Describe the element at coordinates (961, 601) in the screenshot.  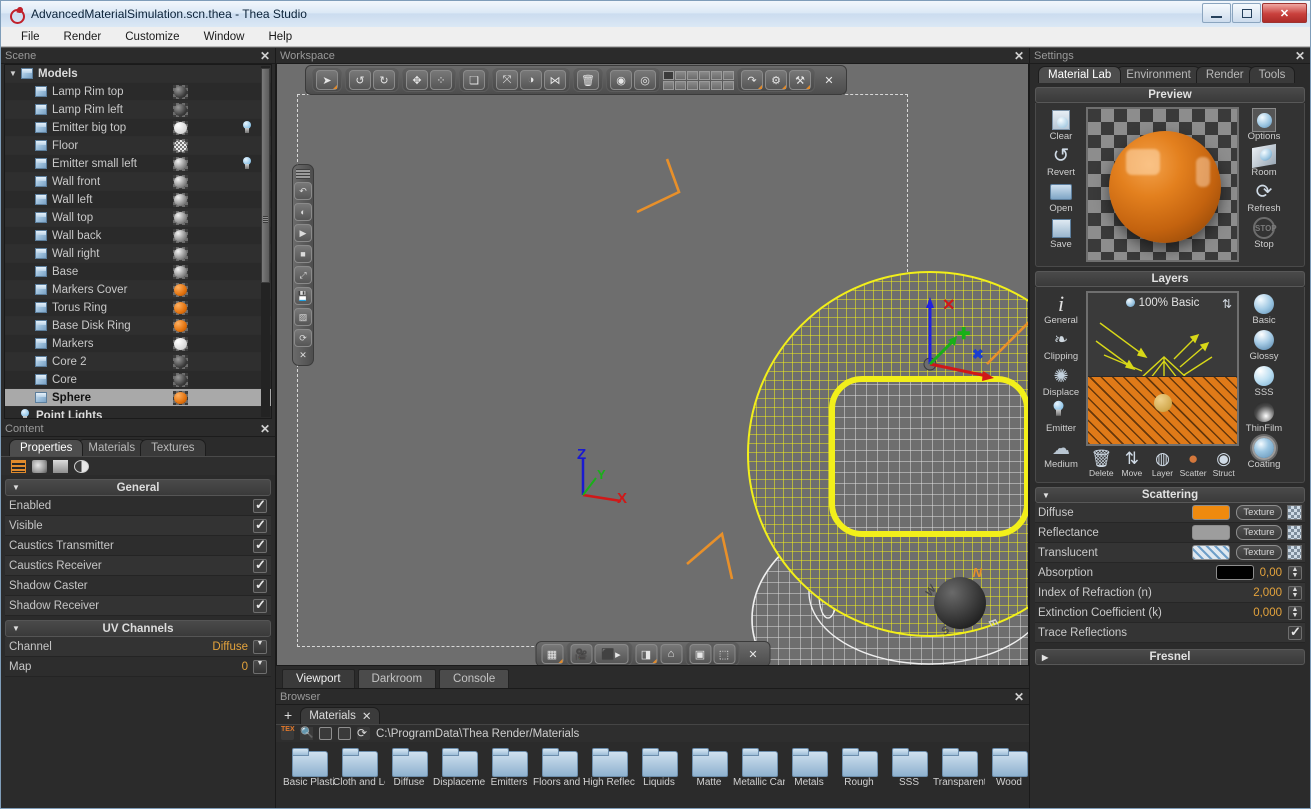
I see `compass-globe: N W S E` at that location.